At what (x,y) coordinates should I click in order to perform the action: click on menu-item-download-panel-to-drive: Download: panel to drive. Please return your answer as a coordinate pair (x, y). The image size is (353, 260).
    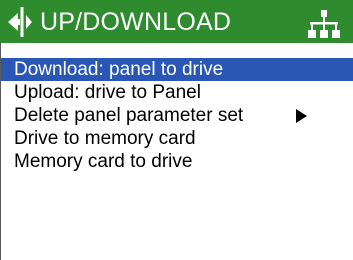
    Looking at the image, I should click on (177, 69).